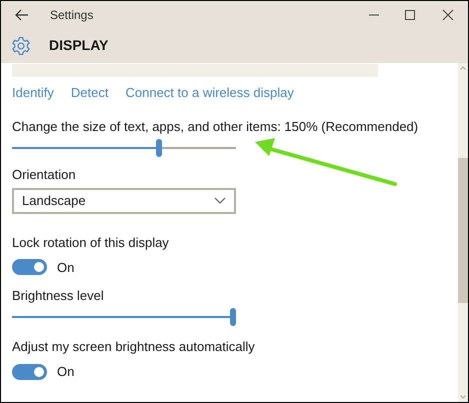 This screenshot has width=469, height=403. Describe the element at coordinates (21, 46) in the screenshot. I see `settings-icon` at that location.